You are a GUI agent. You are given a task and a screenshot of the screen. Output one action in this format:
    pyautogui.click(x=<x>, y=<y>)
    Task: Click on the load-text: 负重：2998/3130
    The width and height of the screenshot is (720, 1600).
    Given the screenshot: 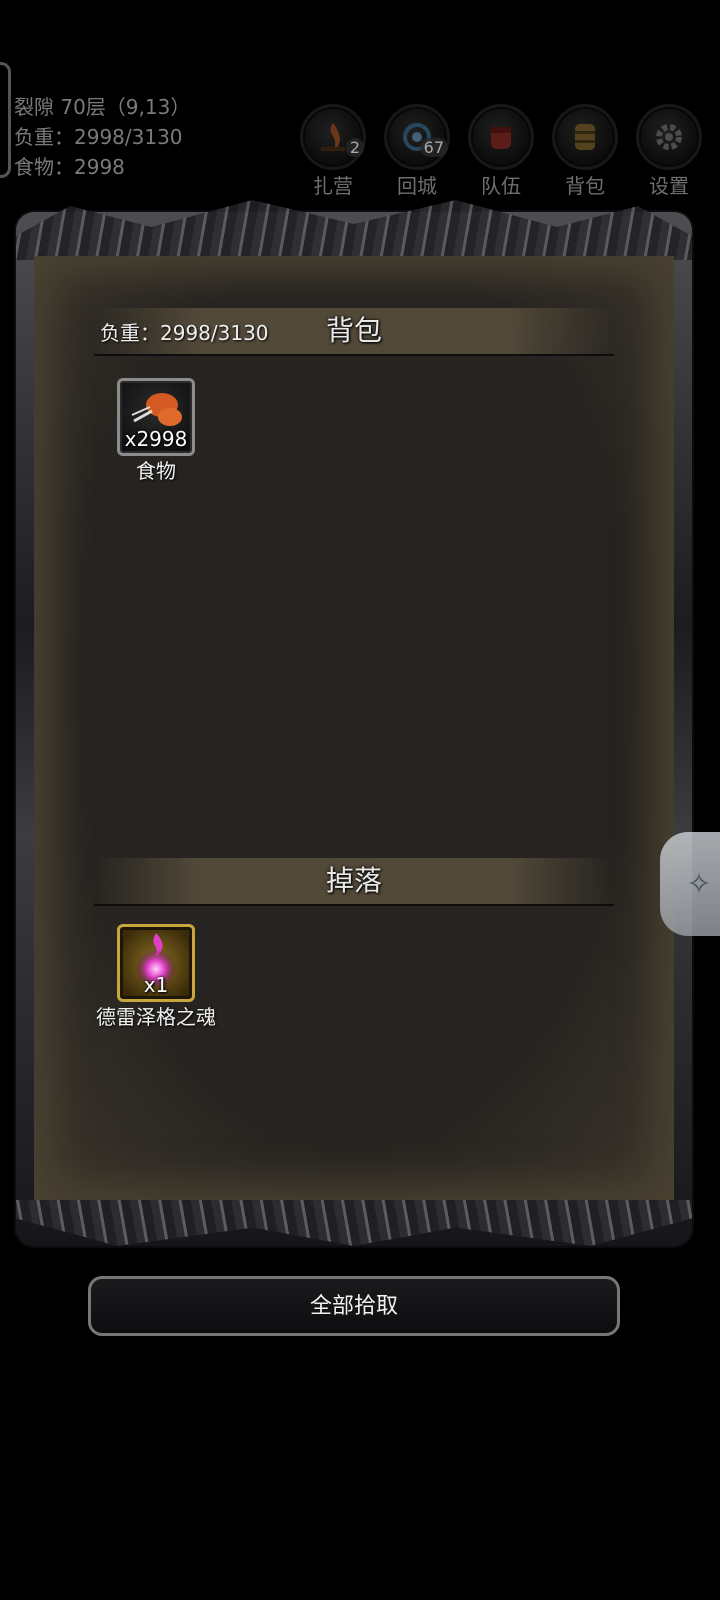 What is the action you would take?
    pyautogui.click(x=98, y=137)
    